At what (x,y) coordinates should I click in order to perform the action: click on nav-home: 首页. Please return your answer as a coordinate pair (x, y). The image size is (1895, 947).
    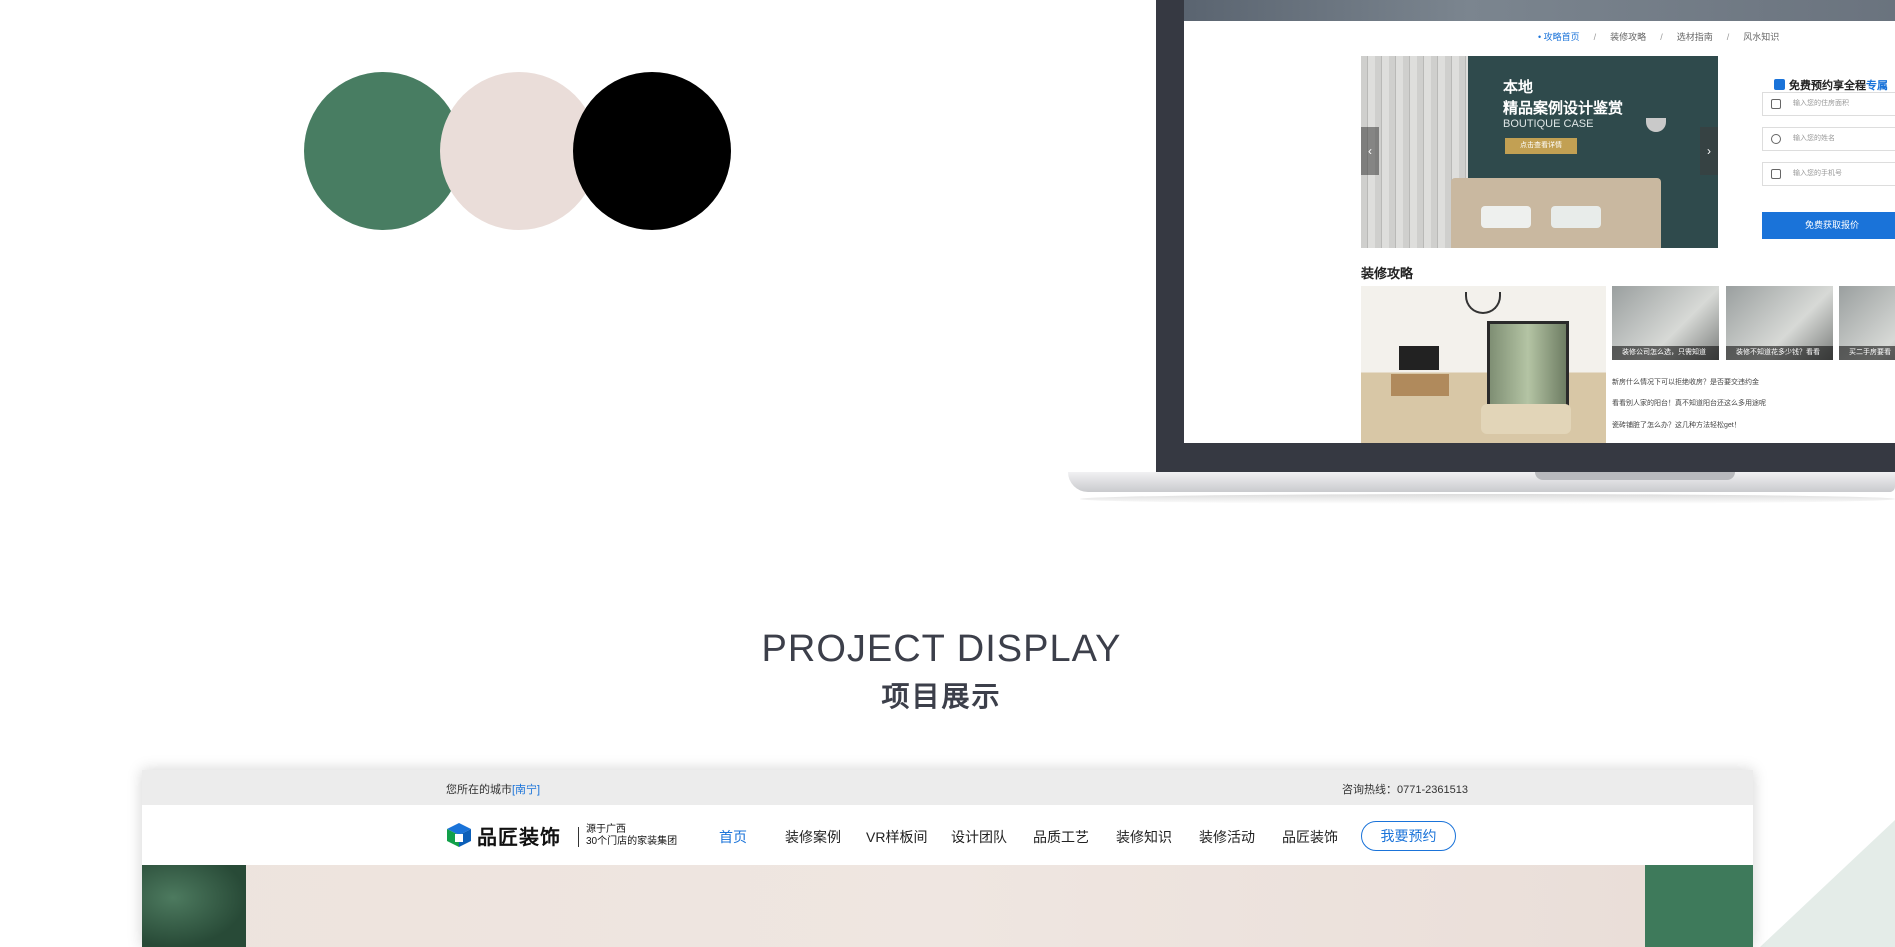
    Looking at the image, I should click on (733, 837).